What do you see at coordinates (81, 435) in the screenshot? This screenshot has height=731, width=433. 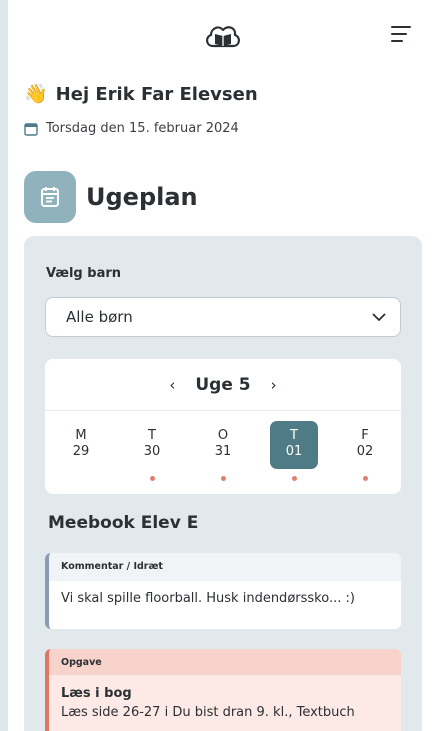 I see `day-letter: M` at bounding box center [81, 435].